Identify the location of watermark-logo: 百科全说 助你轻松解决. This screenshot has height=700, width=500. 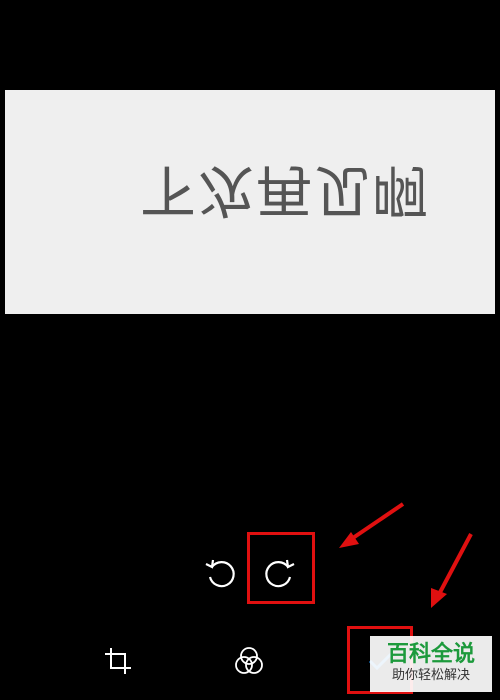
(431, 664).